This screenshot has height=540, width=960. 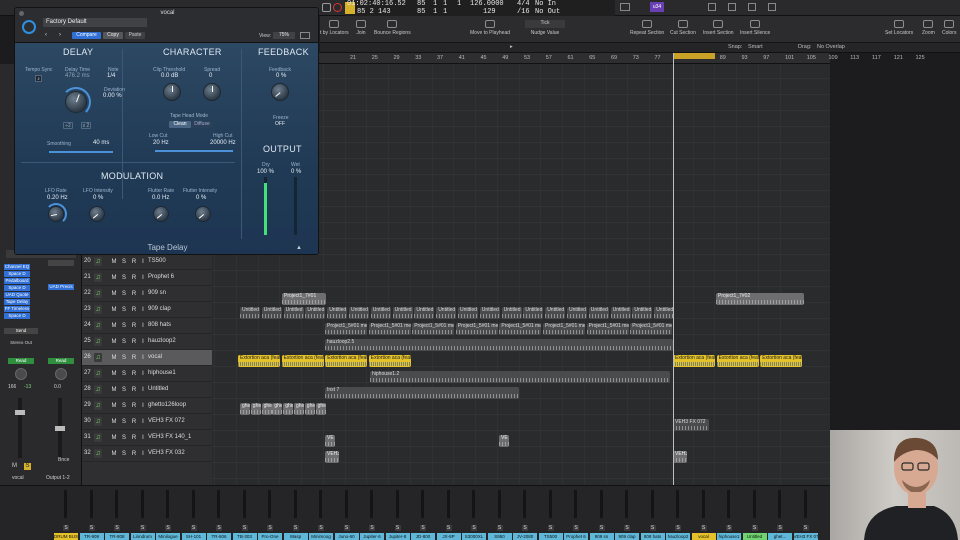 I want to click on list-editors-icon, so click(x=712, y=7).